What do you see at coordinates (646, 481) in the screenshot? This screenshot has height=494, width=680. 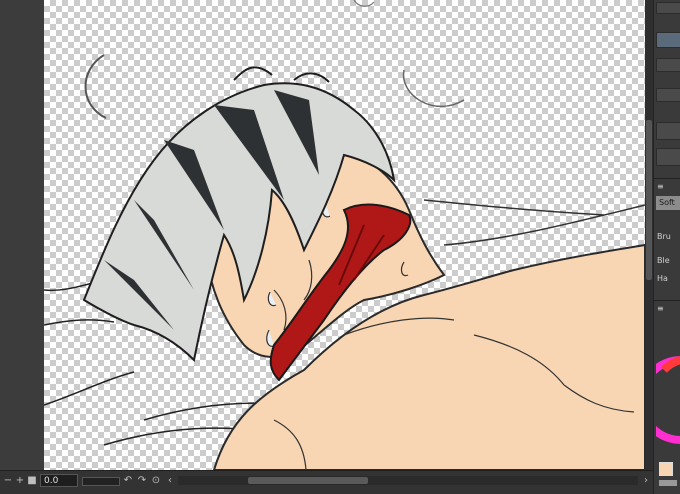 I see `next-icon: ›` at bounding box center [646, 481].